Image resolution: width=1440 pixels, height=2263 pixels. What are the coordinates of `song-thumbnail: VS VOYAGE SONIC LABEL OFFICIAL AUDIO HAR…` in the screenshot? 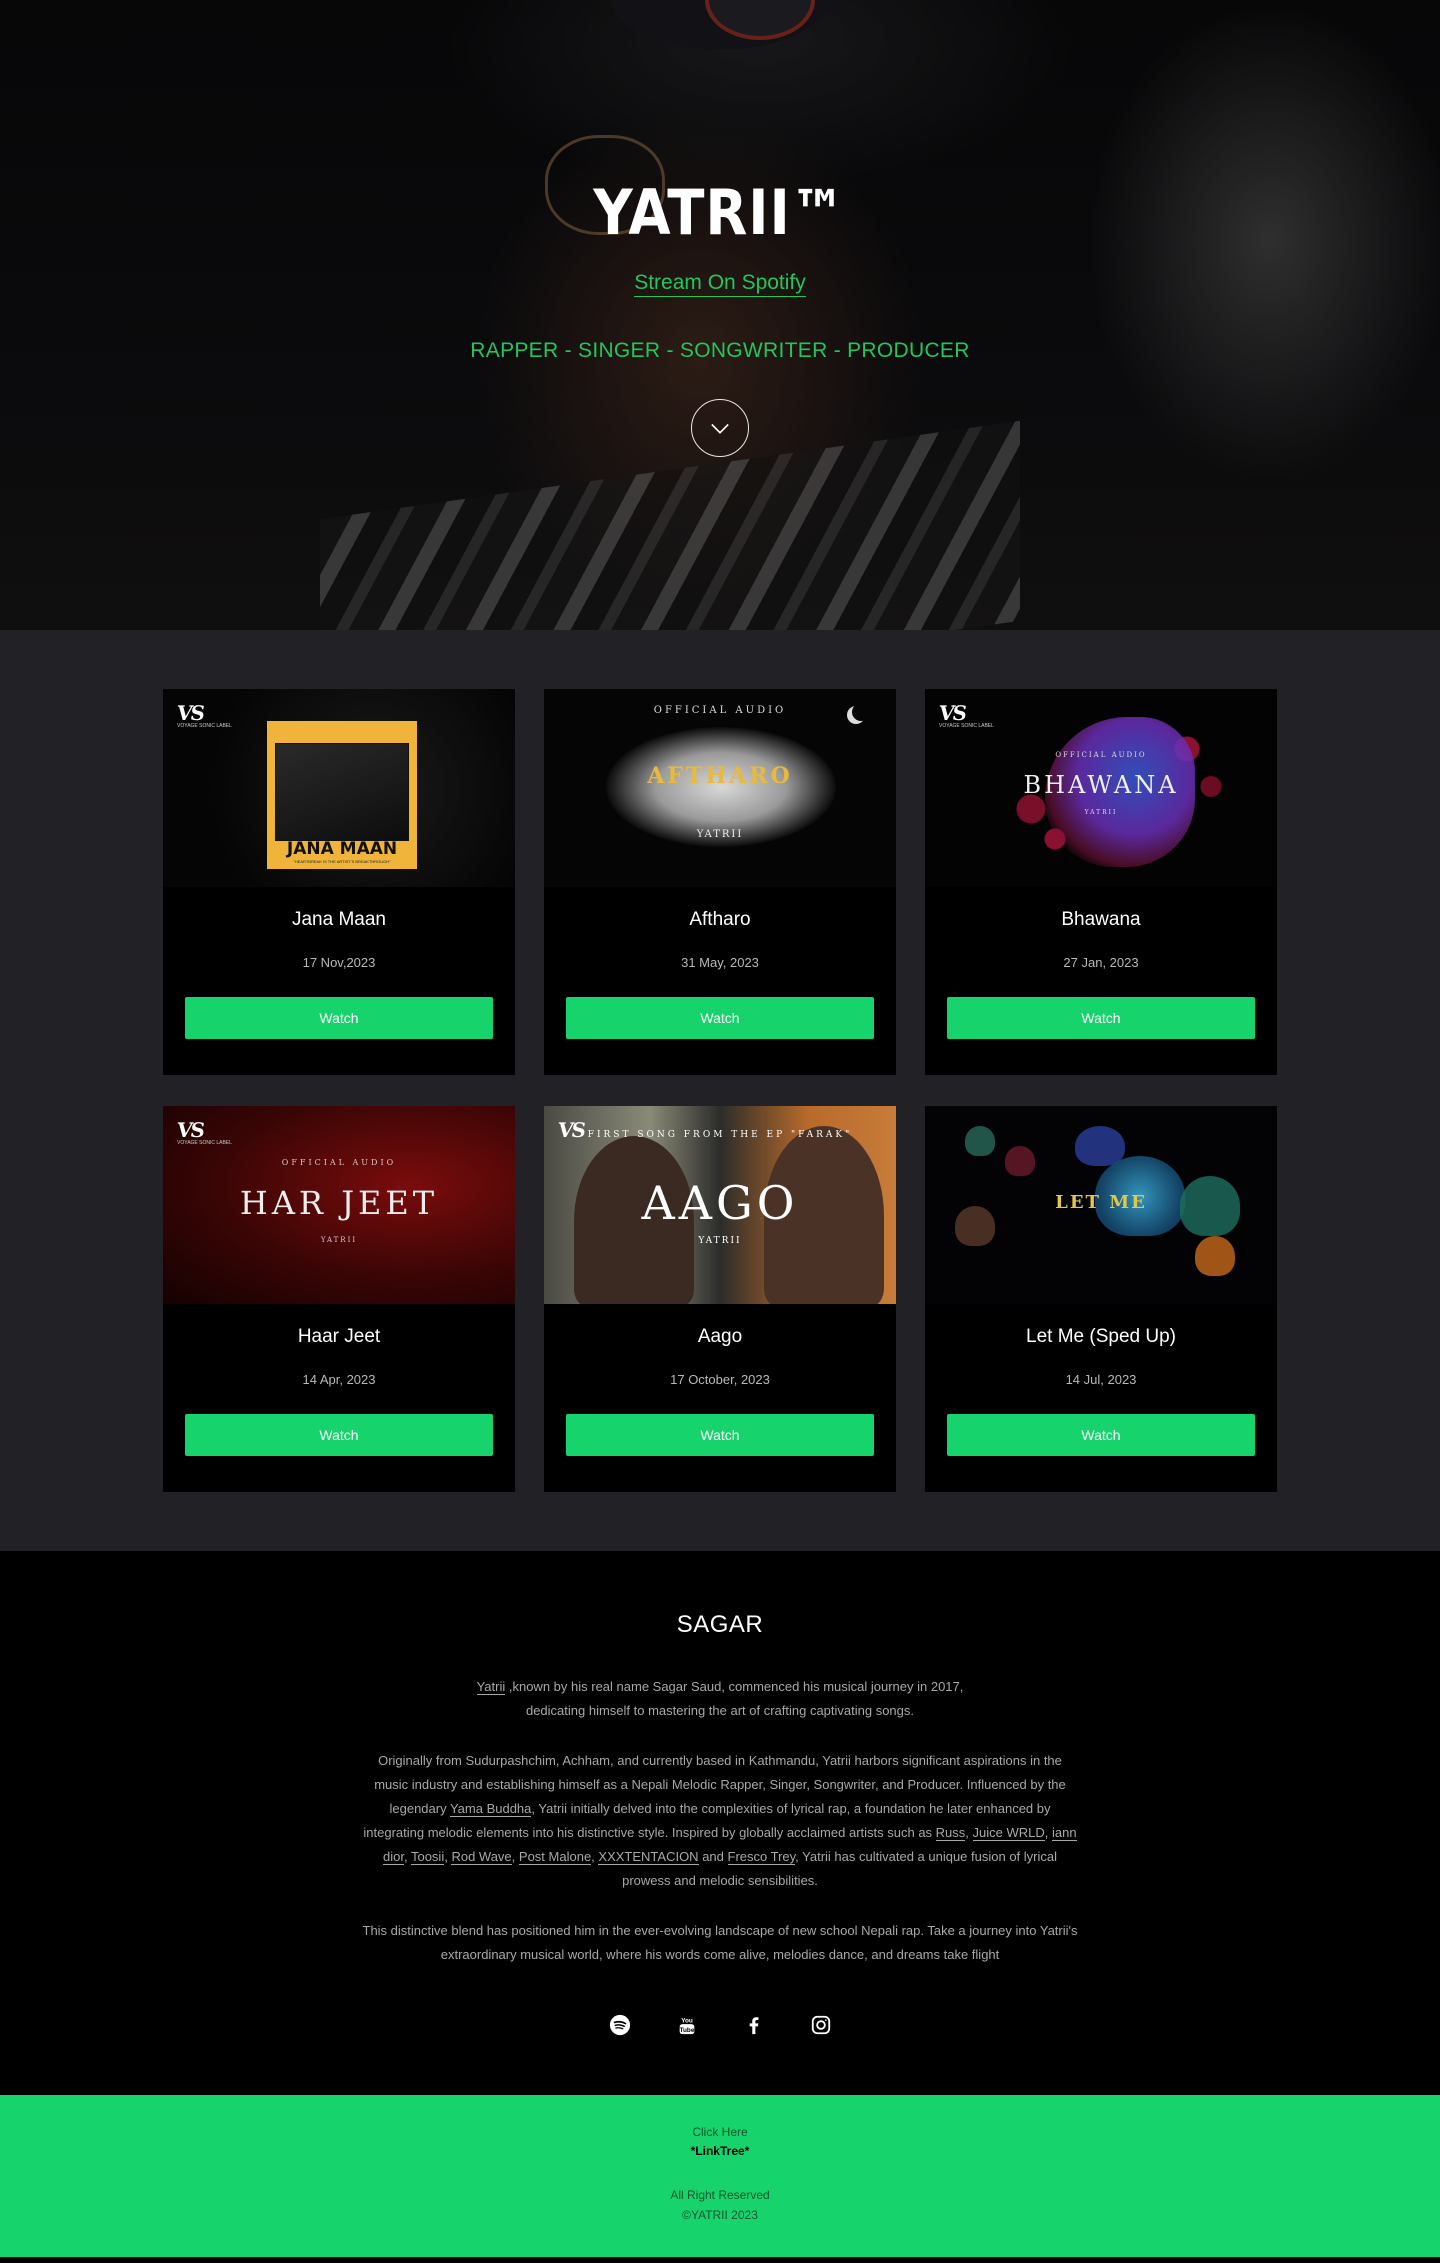 It's located at (339, 1205).